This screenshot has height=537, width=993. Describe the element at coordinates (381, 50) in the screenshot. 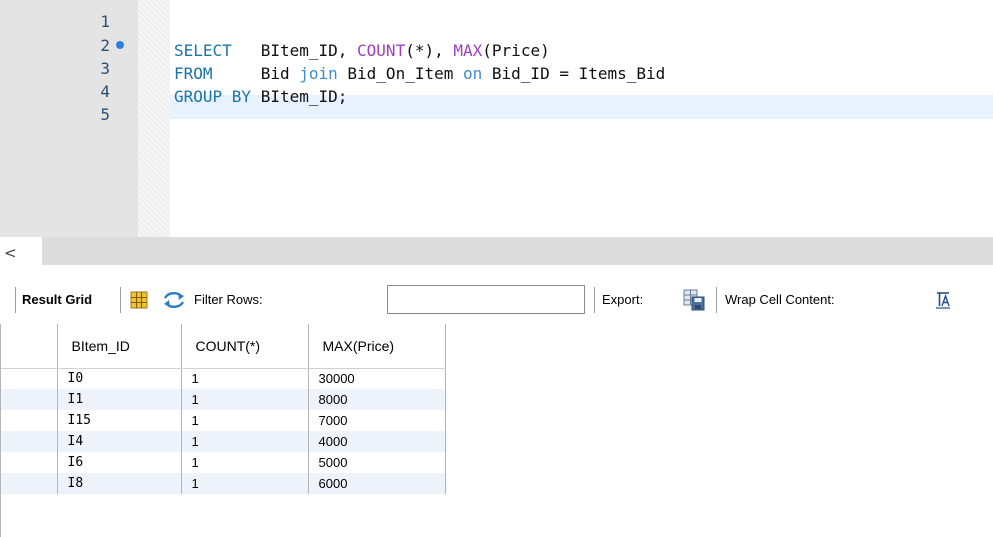

I see `code-token: COUNT` at that location.